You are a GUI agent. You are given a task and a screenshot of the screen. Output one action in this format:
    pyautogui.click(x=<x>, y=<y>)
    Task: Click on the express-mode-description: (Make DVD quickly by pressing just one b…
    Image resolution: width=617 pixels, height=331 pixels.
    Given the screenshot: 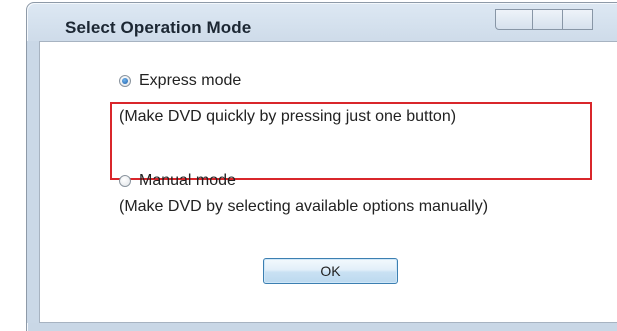 What is the action you would take?
    pyautogui.click(x=288, y=116)
    